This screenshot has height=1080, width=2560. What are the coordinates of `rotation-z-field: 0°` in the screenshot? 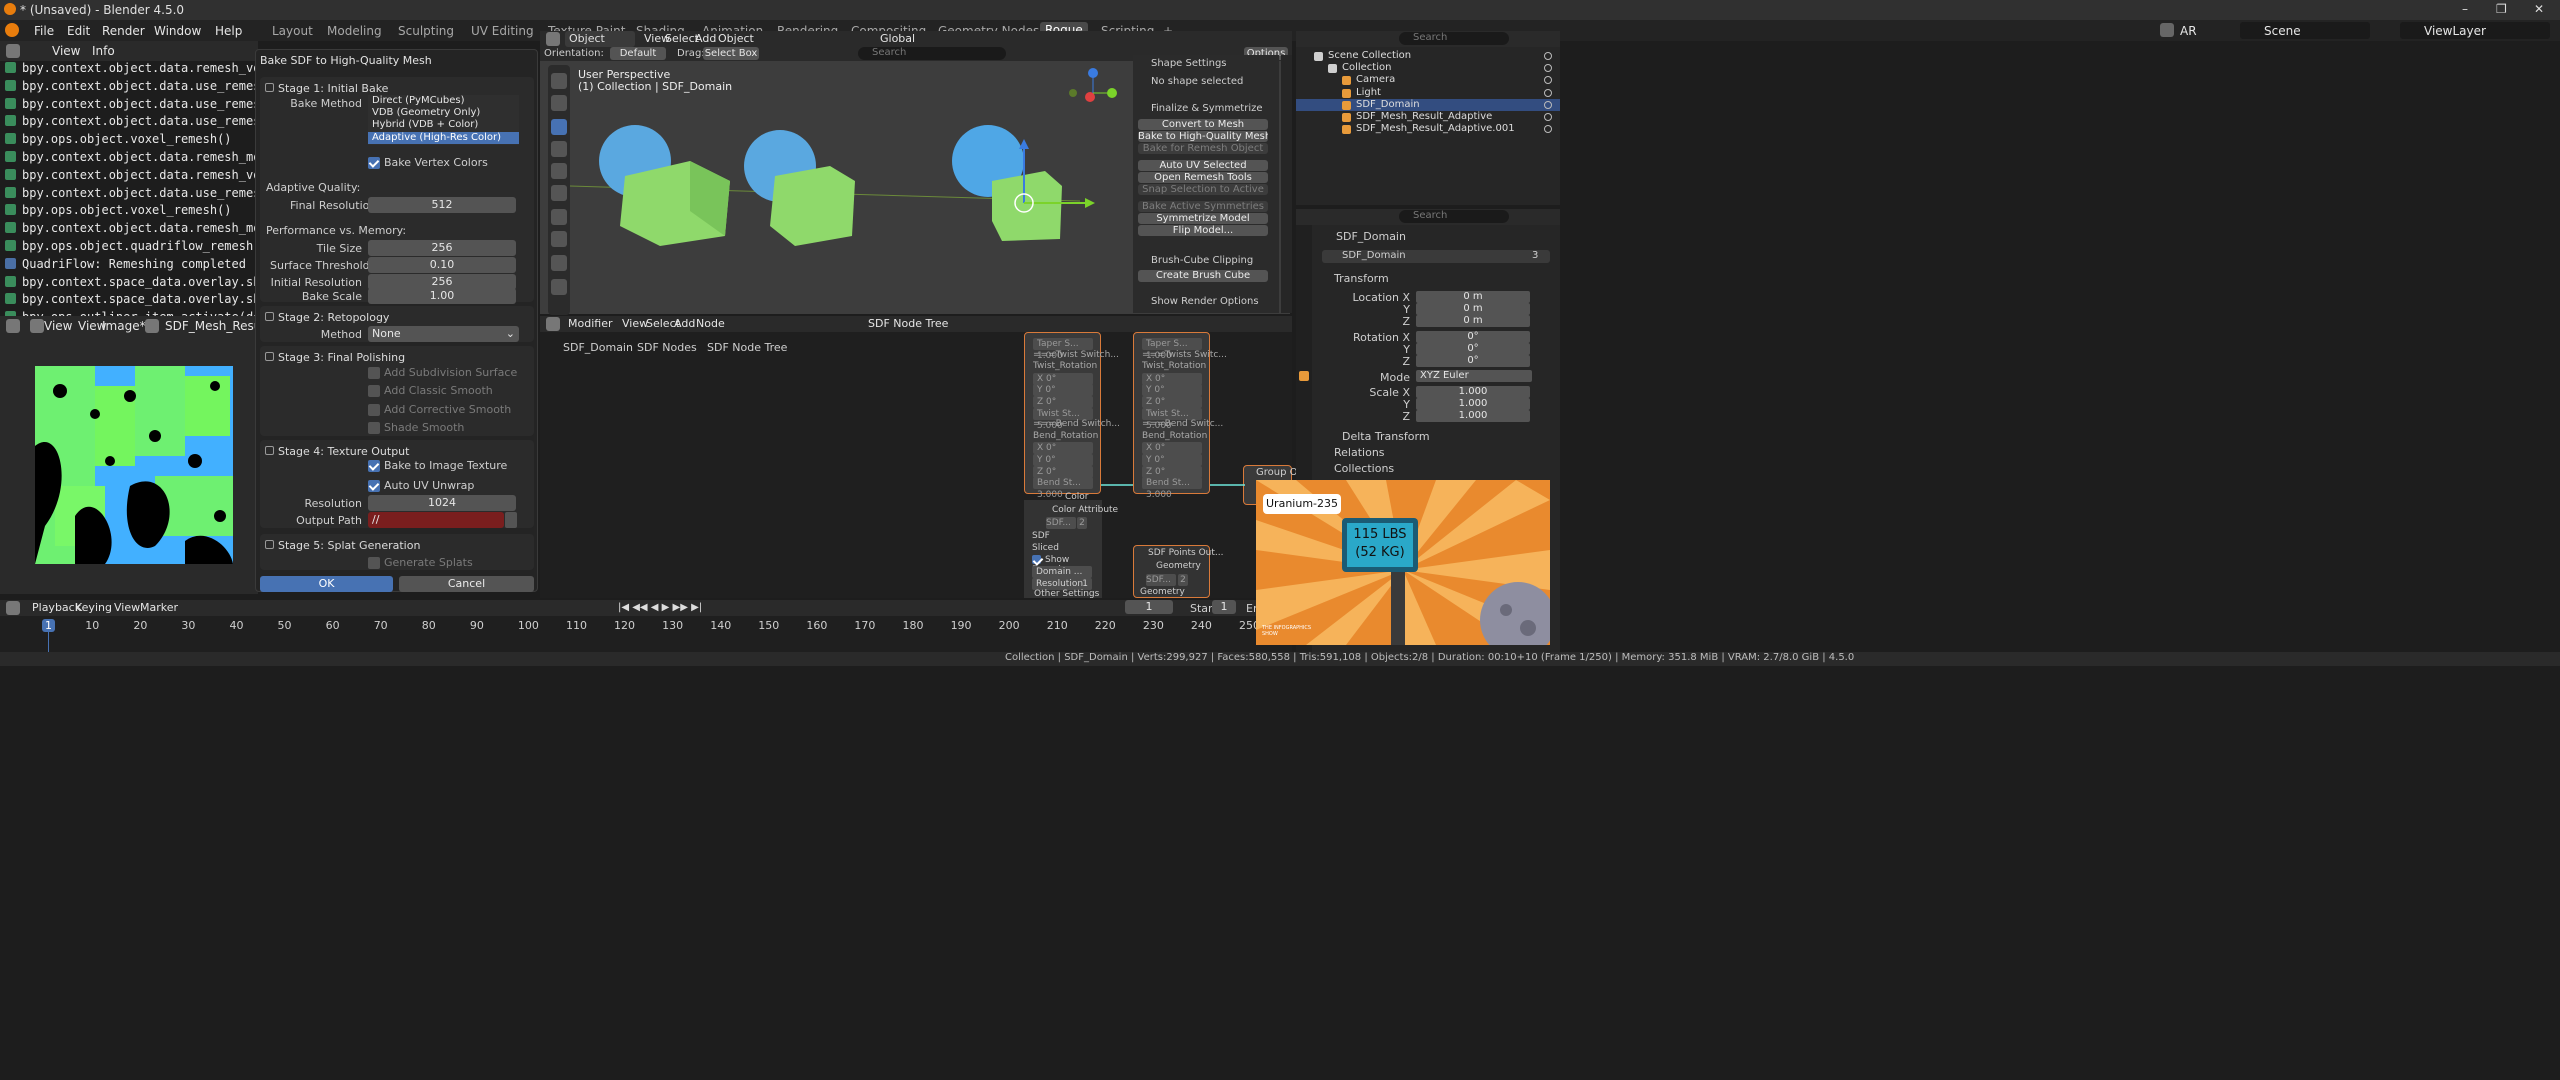 It's located at (1473, 361).